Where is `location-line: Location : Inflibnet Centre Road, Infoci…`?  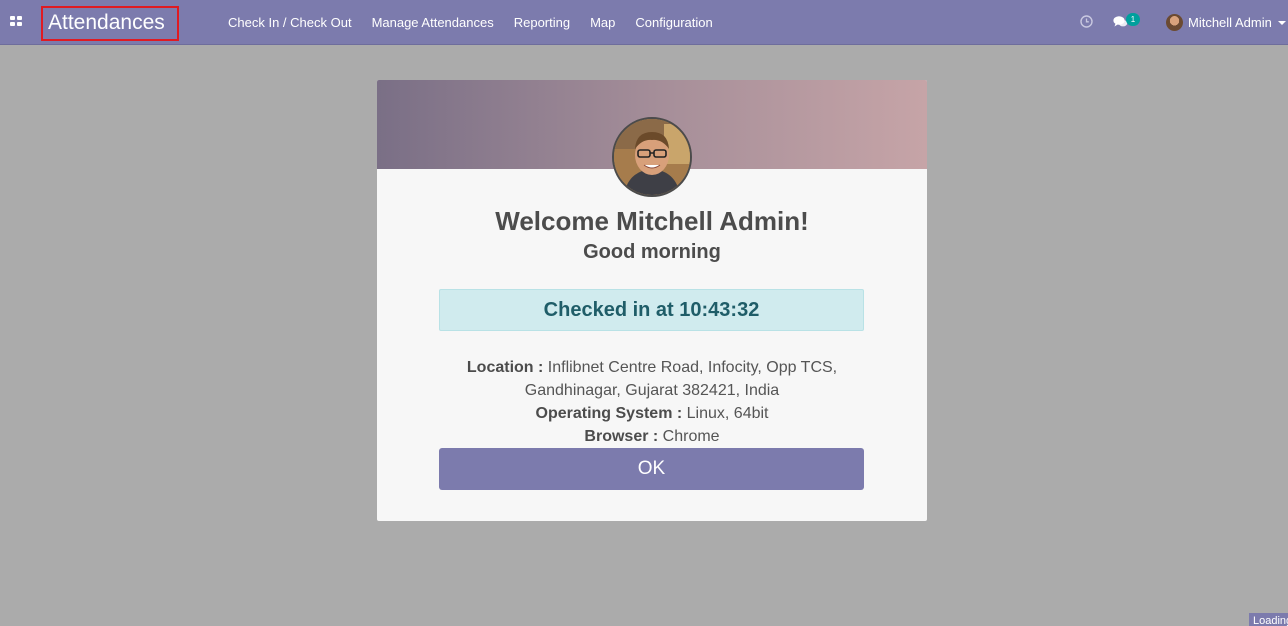 location-line: Location : Inflibnet Centre Road, Infoci… is located at coordinates (652, 379).